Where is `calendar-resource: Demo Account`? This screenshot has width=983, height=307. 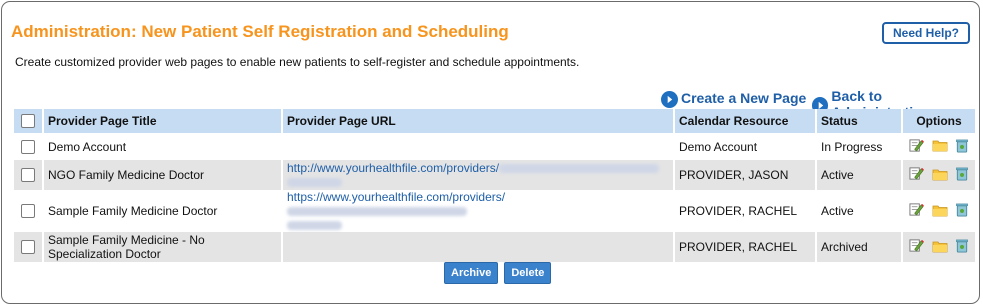
calendar-resource: Demo Account is located at coordinates (745, 146).